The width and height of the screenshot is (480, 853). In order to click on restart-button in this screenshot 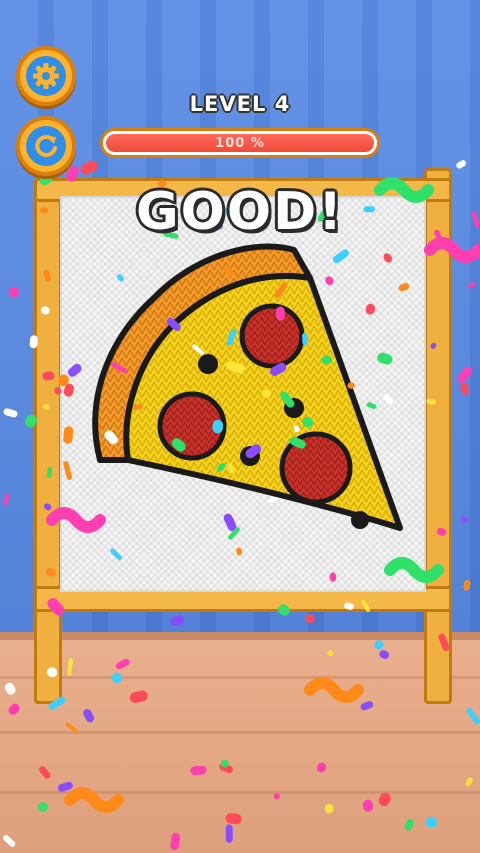, I will do `click(46, 146)`.